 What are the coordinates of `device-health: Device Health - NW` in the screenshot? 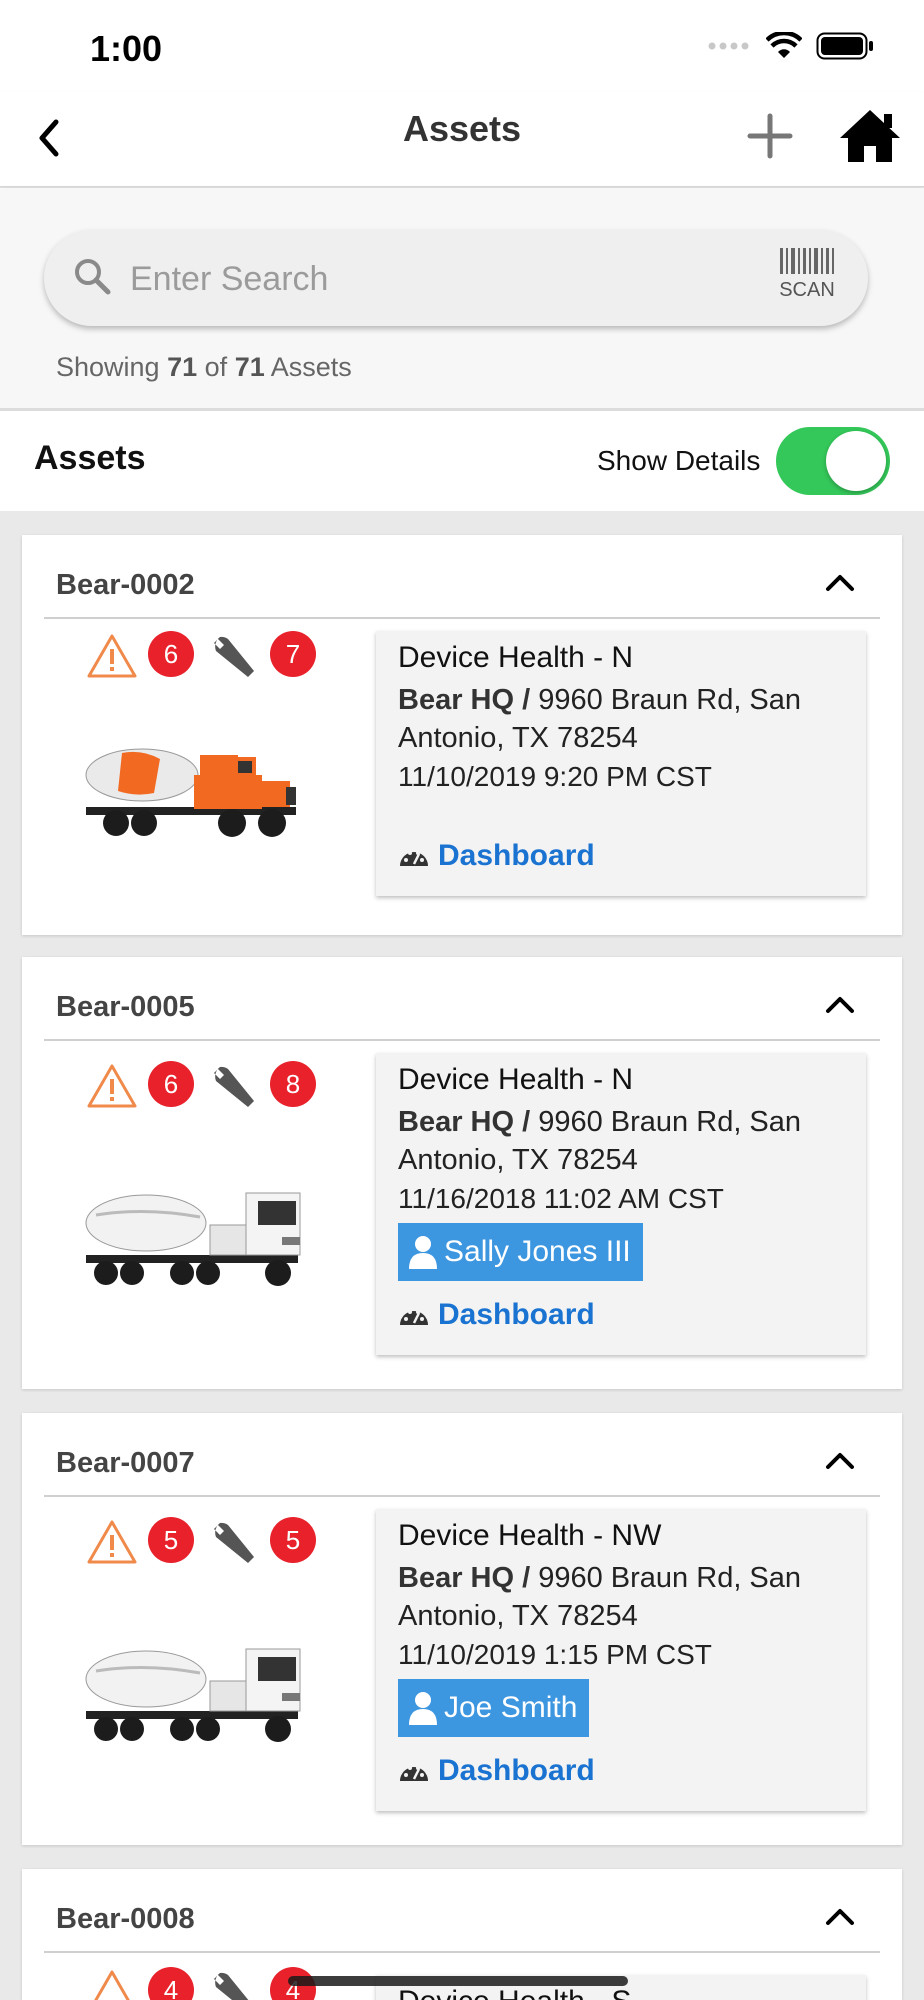 It's located at (530, 1535).